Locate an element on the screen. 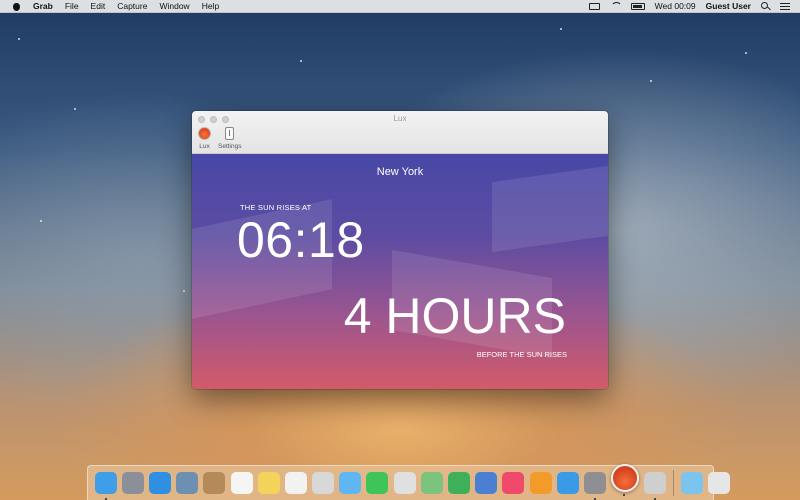 The width and height of the screenshot is (800, 500). dock-photos-icon is located at coordinates (404, 483).